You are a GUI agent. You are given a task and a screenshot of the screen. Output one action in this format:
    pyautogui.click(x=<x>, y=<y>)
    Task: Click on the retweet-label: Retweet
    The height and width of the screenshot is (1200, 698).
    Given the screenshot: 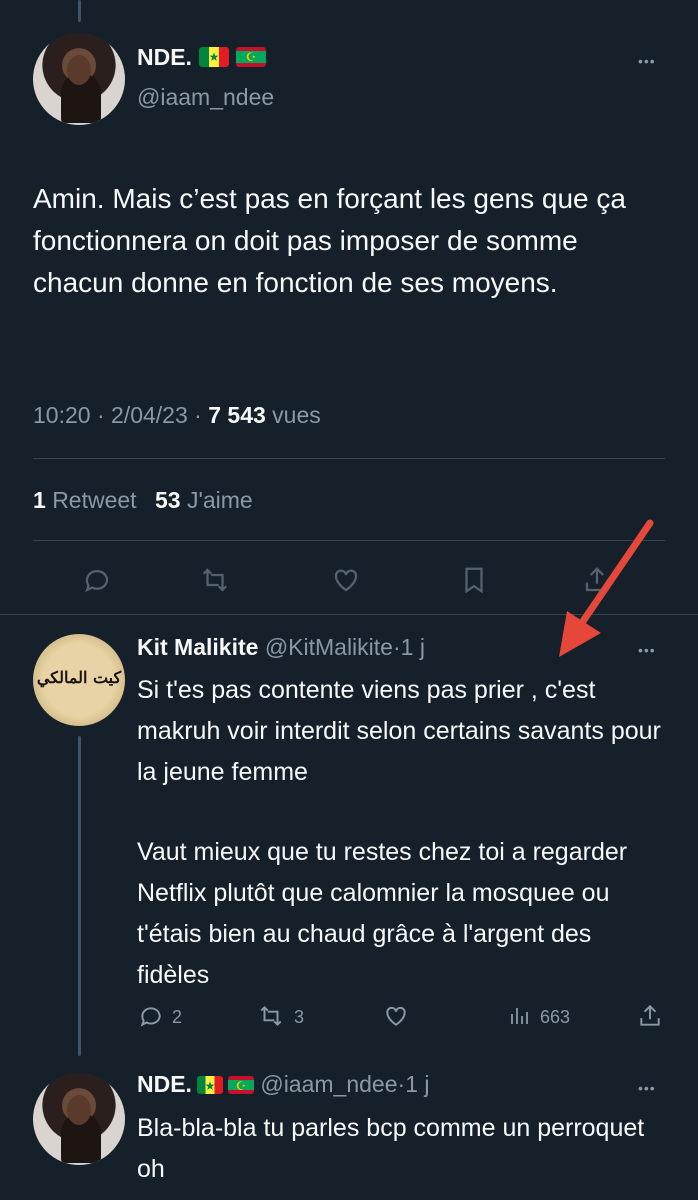 What is the action you would take?
    pyautogui.click(x=94, y=500)
    